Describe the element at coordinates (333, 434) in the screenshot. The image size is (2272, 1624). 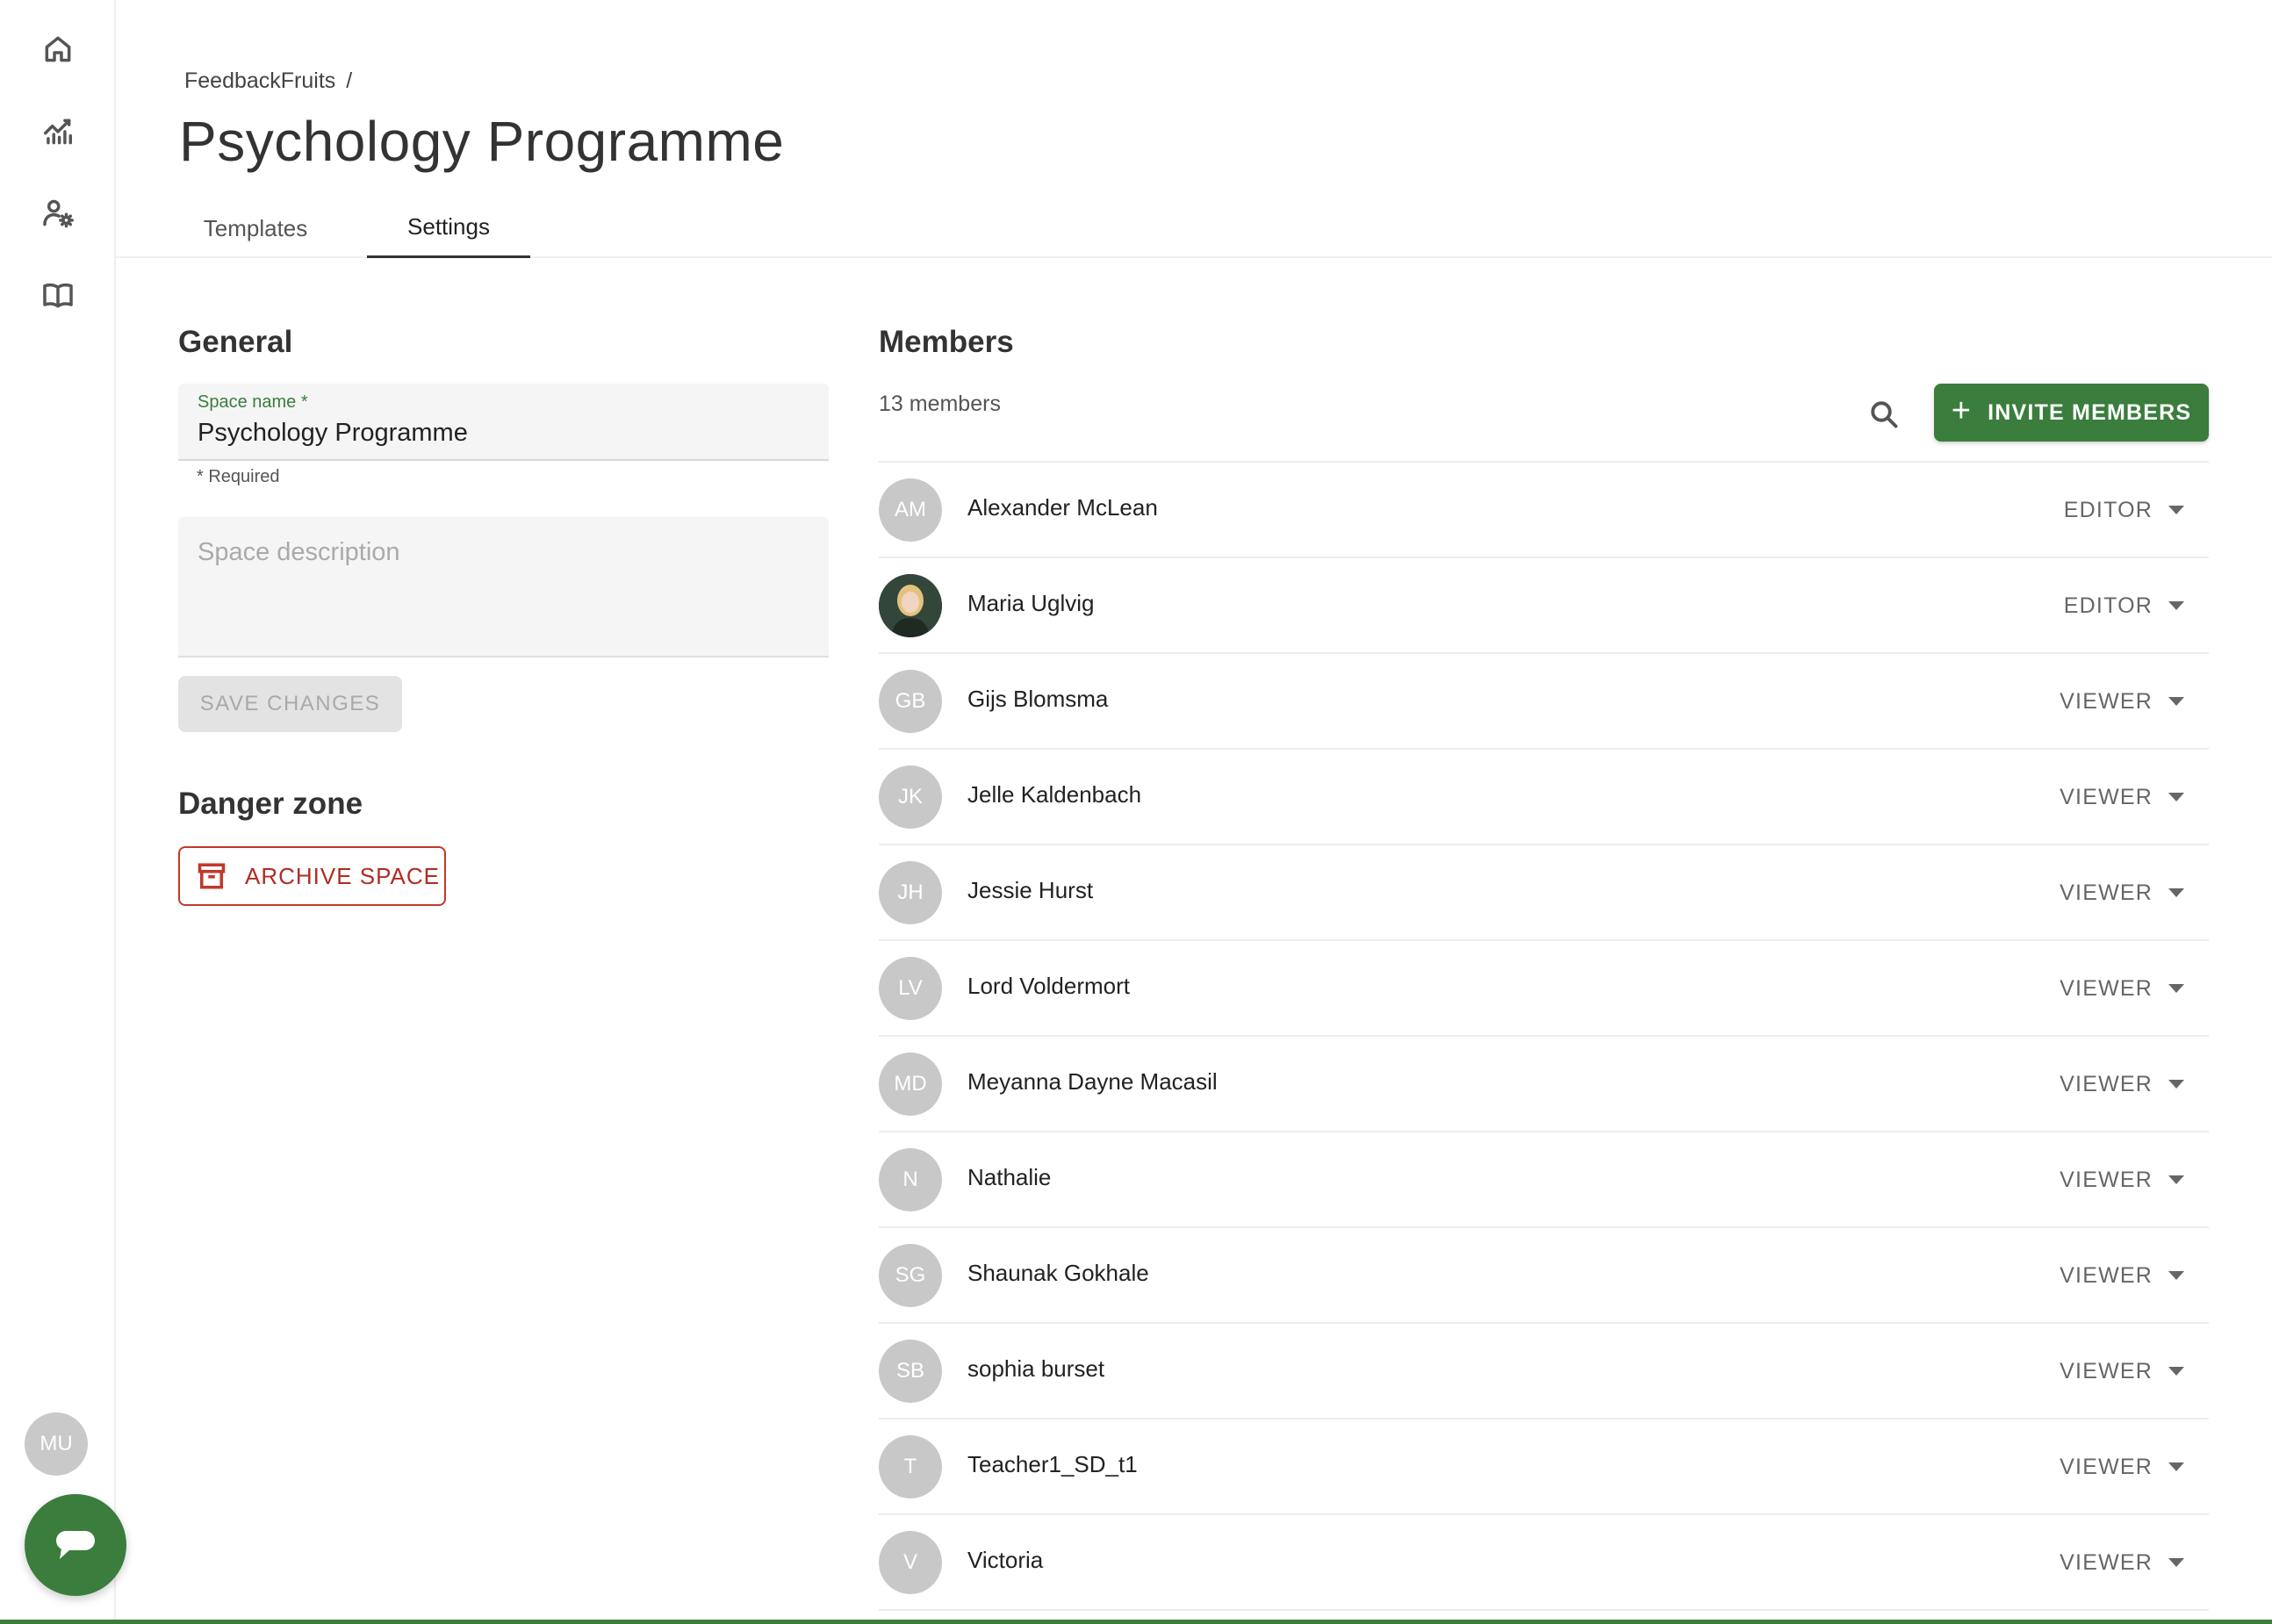
I see `space-name-value: Psychology Programme` at that location.